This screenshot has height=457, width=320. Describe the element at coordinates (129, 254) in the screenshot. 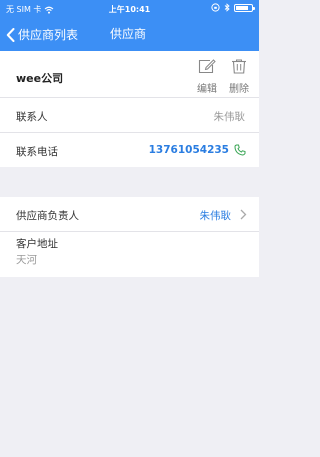

I see `address-row: 客户地址 天河` at that location.